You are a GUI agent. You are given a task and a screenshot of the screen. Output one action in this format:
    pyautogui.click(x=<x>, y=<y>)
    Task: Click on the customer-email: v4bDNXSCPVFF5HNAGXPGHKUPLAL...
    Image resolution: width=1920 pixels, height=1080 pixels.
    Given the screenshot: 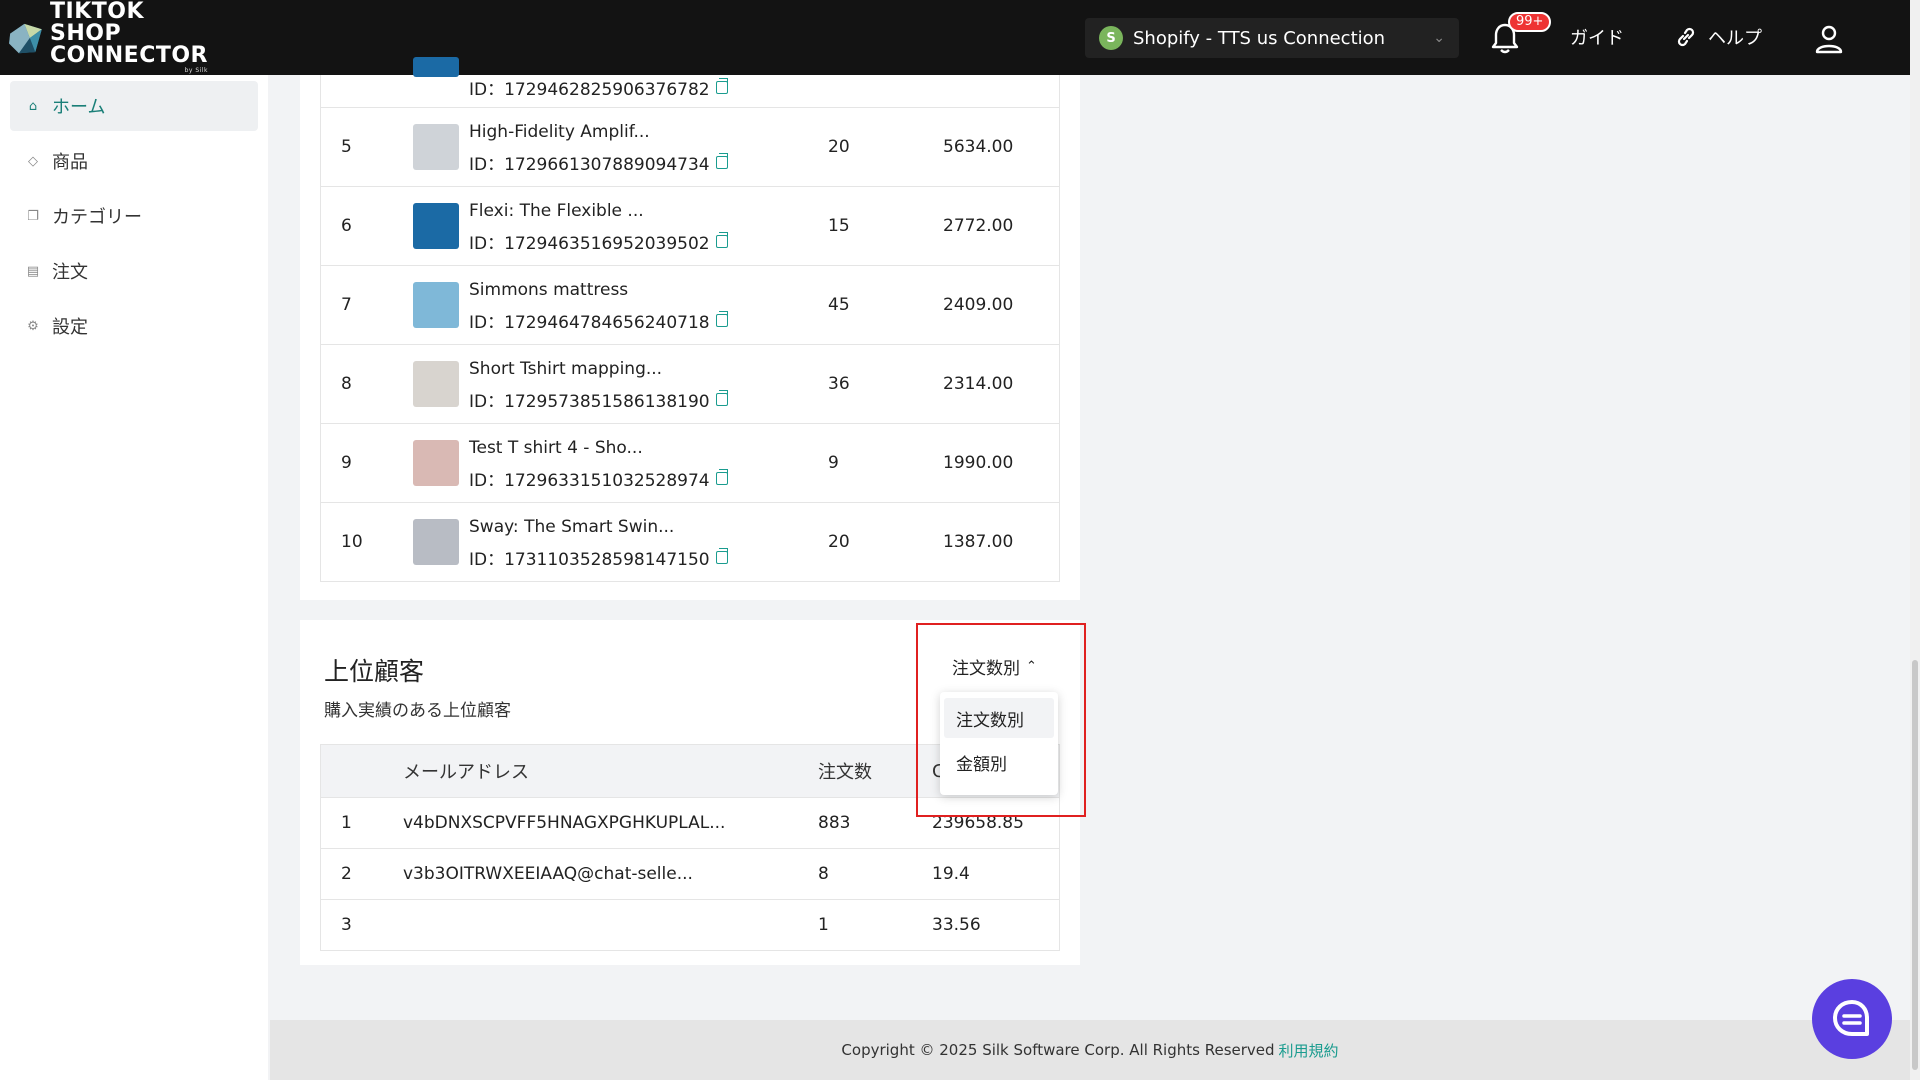 What is the action you would take?
    pyautogui.click(x=564, y=823)
    